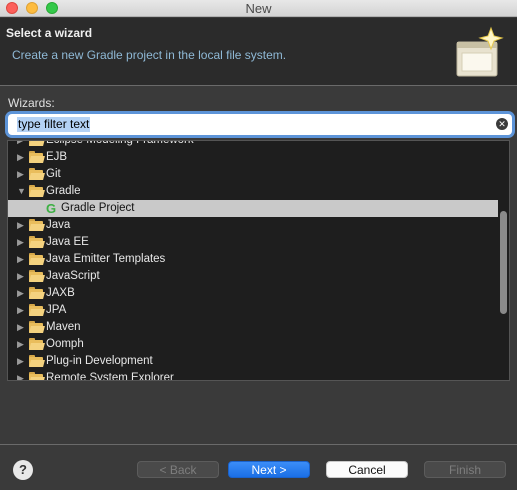  I want to click on tree-item-label: EJB, so click(57, 157).